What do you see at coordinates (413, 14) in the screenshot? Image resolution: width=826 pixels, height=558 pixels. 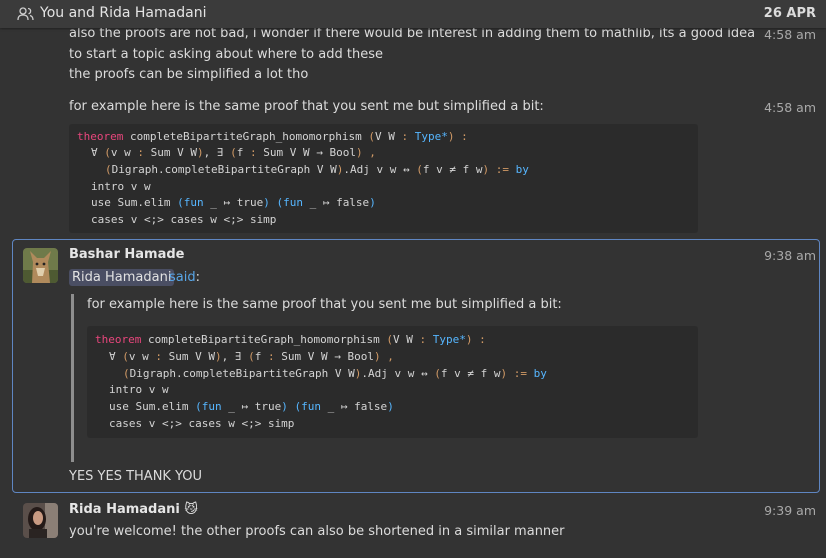 I see `conversation-header: You and Rida Hamadani 26 APR` at bounding box center [413, 14].